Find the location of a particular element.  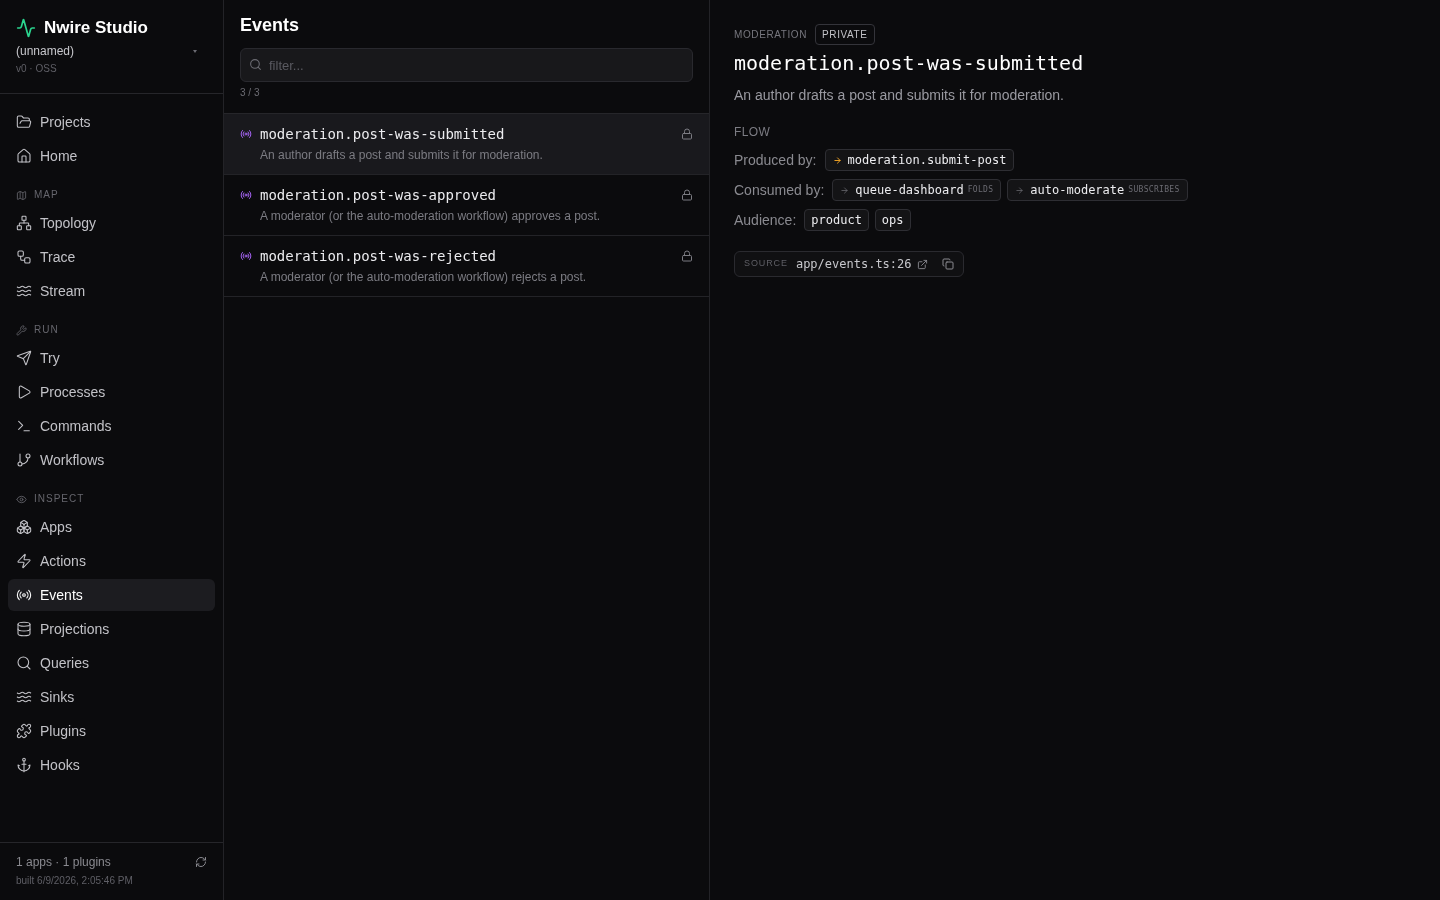

nav-item: Queries is located at coordinates (111, 663).